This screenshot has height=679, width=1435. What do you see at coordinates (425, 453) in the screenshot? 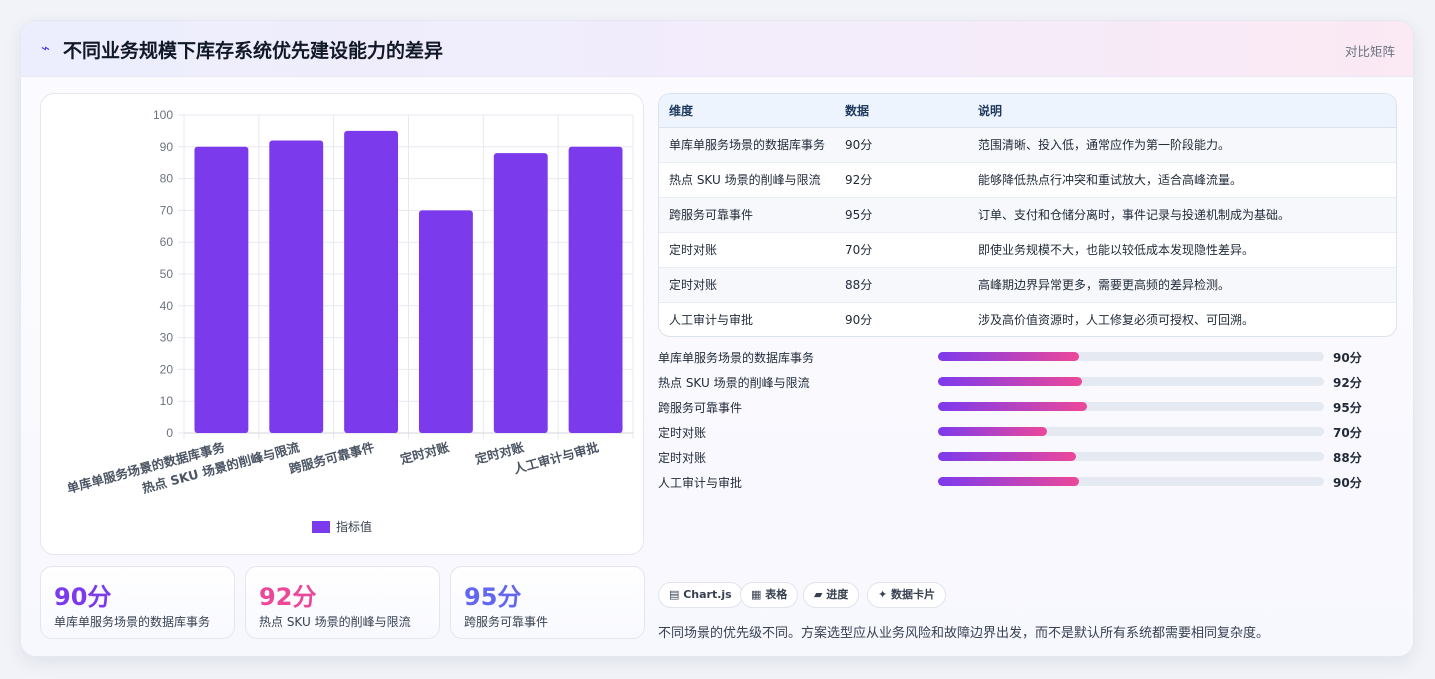
I see `x-tick-label: 定时对账` at bounding box center [425, 453].